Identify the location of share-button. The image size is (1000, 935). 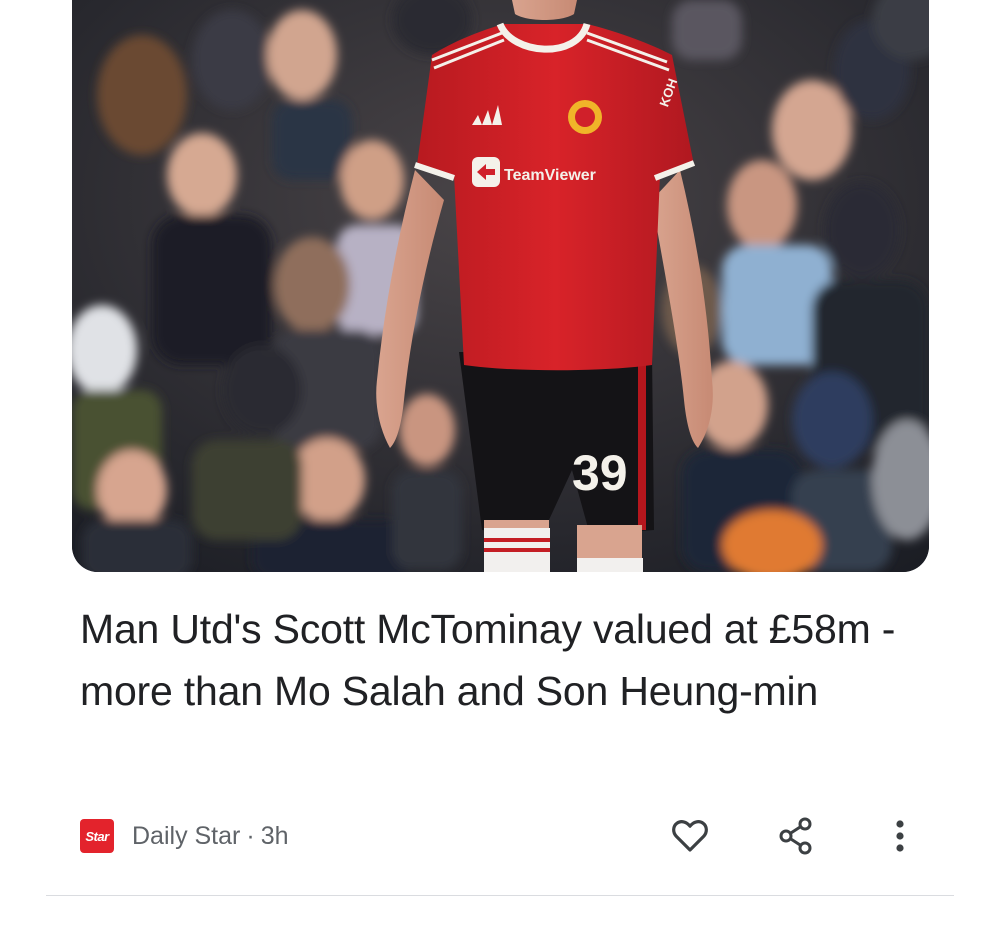
(796, 836).